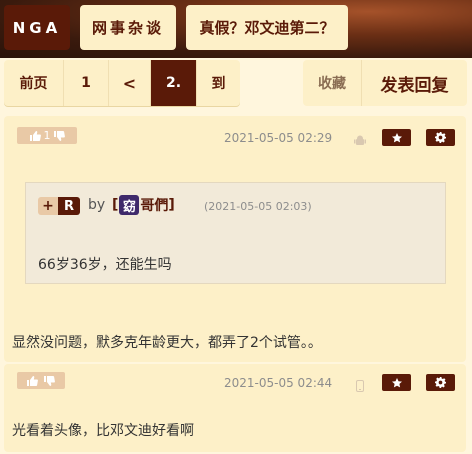 The height and width of the screenshot is (454, 472). Describe the element at coordinates (278, 383) in the screenshot. I see `post-timestamp: 2021-05-05 02:44` at that location.